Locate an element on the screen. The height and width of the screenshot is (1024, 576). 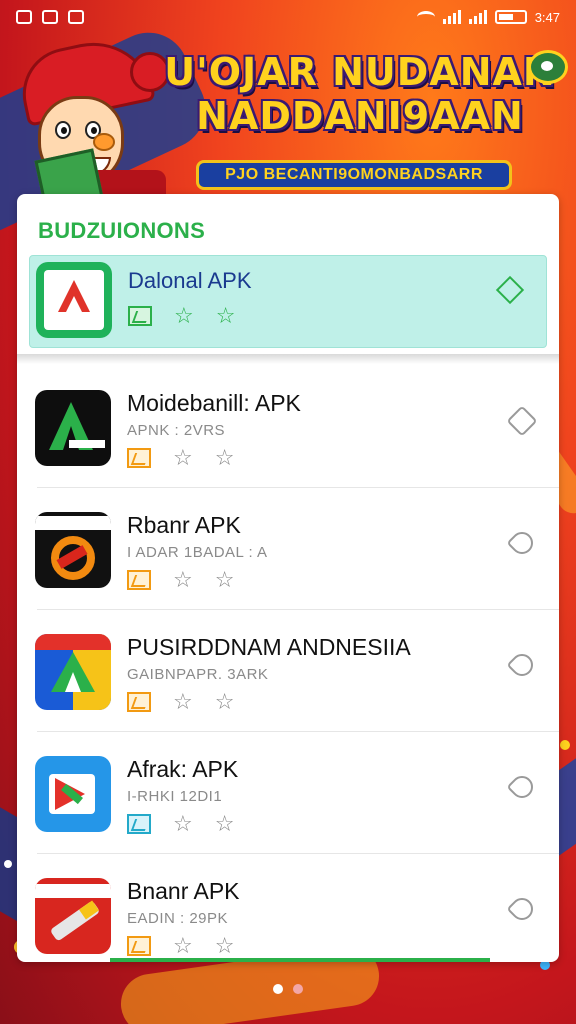
app-meta: GAIBNPAPR. 3ARK is located at coordinates (198, 674).